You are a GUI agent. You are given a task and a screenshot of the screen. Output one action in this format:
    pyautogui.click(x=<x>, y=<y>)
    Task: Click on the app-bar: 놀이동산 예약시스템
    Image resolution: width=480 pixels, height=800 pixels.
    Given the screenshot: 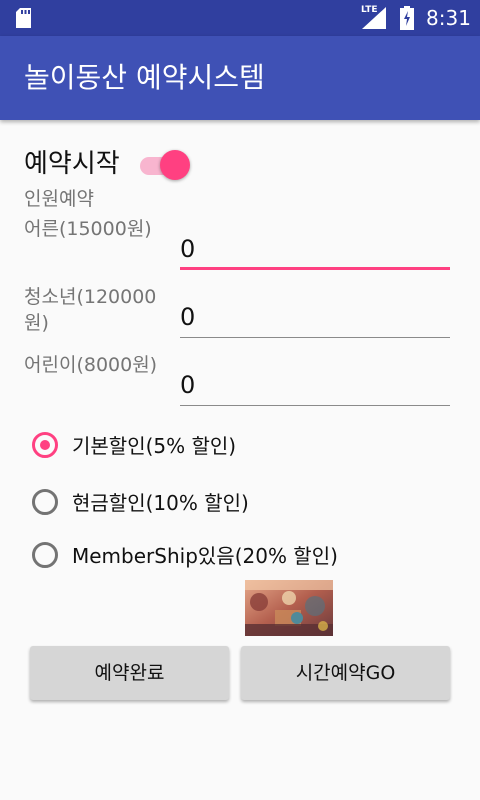 What is the action you would take?
    pyautogui.click(x=240, y=78)
    